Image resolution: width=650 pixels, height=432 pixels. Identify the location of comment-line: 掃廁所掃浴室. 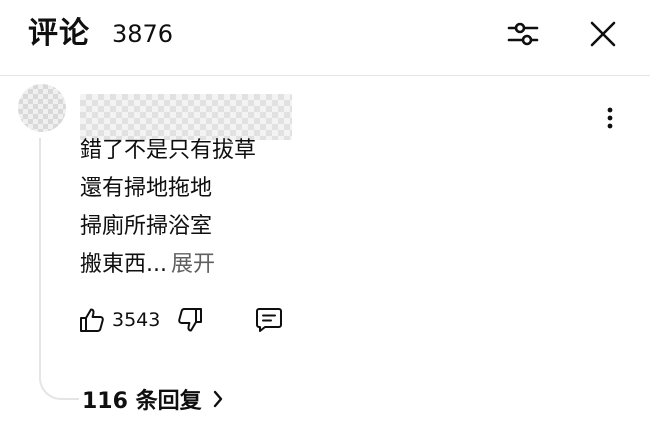
(146, 226).